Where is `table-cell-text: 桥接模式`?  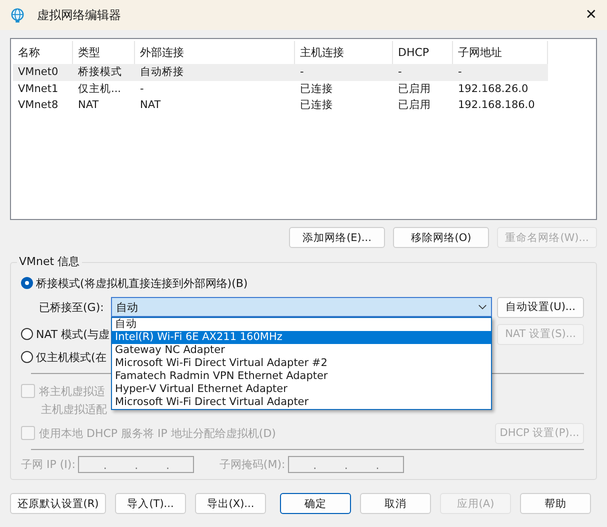 table-cell-text: 桥接模式 is located at coordinates (100, 72).